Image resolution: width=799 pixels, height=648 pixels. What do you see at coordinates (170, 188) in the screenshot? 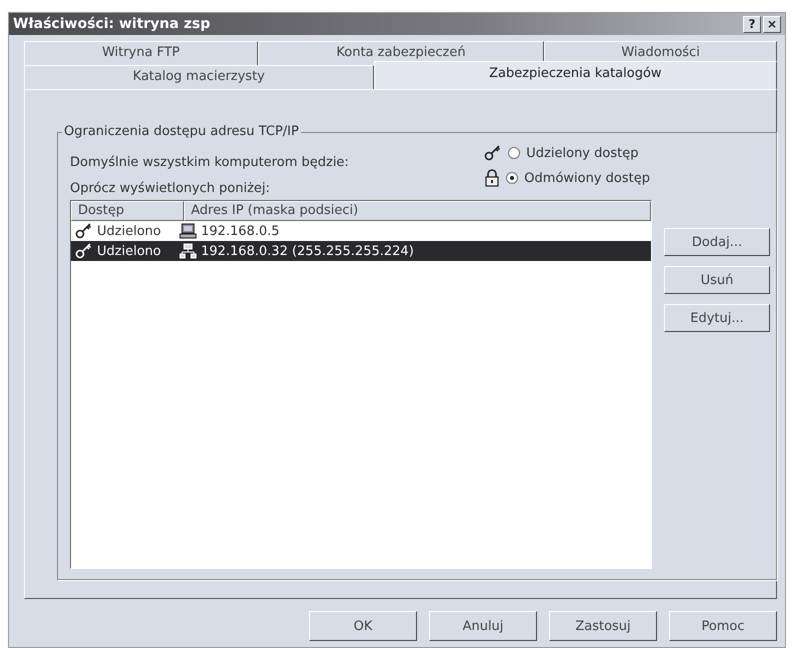
I see `except-label: Oprócz wyświetlonych poniżej:` at bounding box center [170, 188].